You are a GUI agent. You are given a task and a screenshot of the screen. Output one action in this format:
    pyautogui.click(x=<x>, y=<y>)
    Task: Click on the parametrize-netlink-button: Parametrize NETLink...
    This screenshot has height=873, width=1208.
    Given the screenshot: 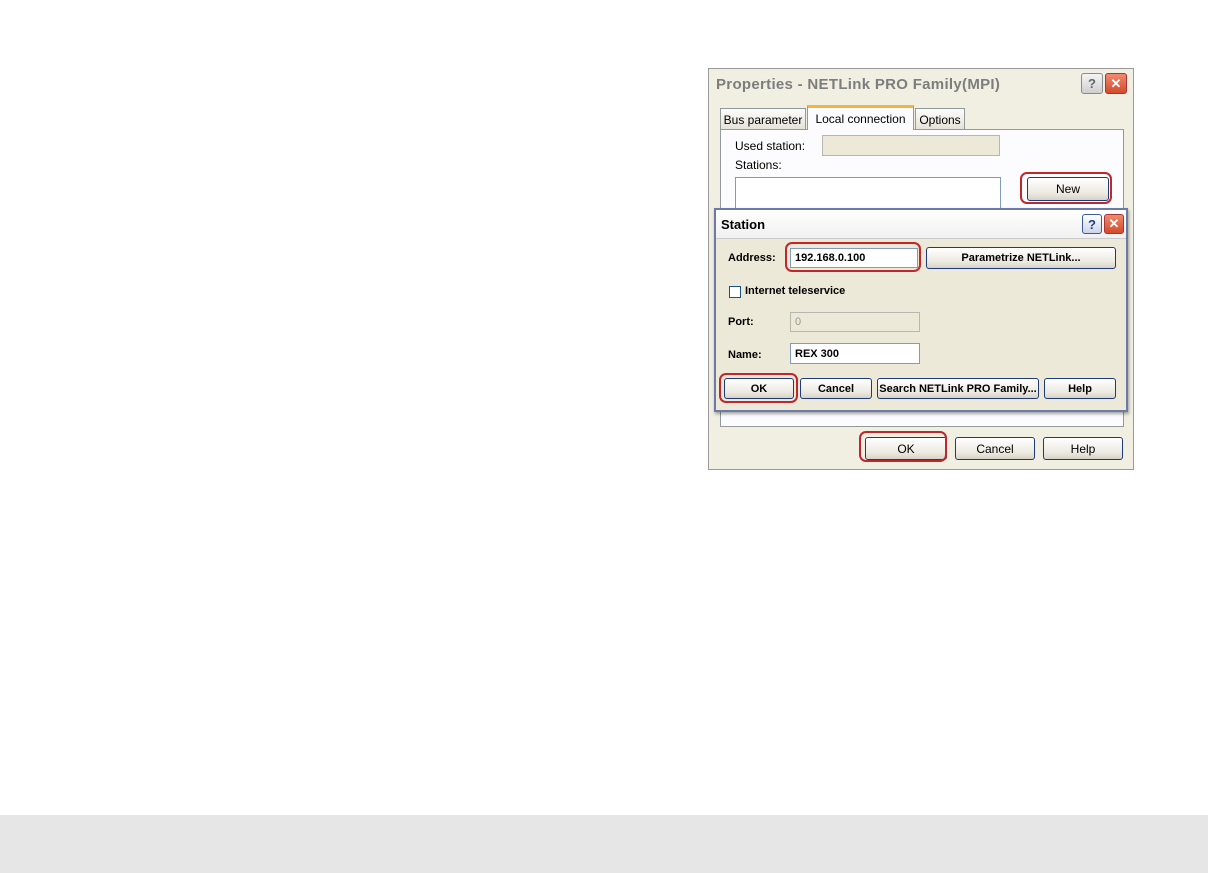 What is the action you would take?
    pyautogui.click(x=1021, y=258)
    